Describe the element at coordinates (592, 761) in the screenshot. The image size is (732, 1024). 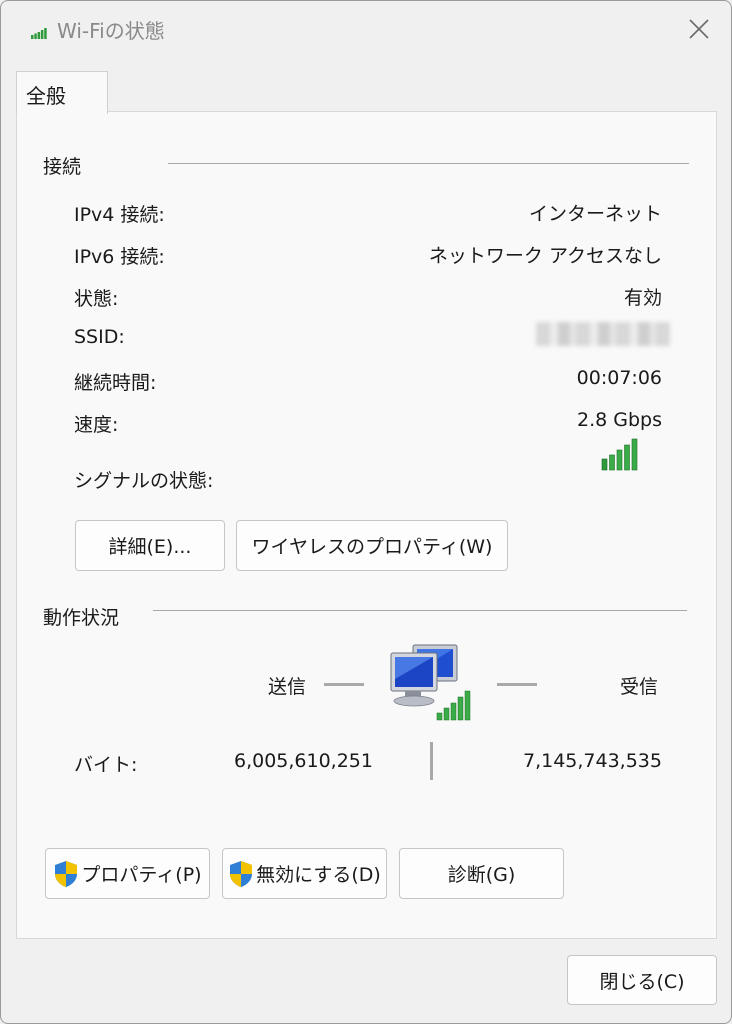
I see `bytes-received-value: 7,145,743,535` at that location.